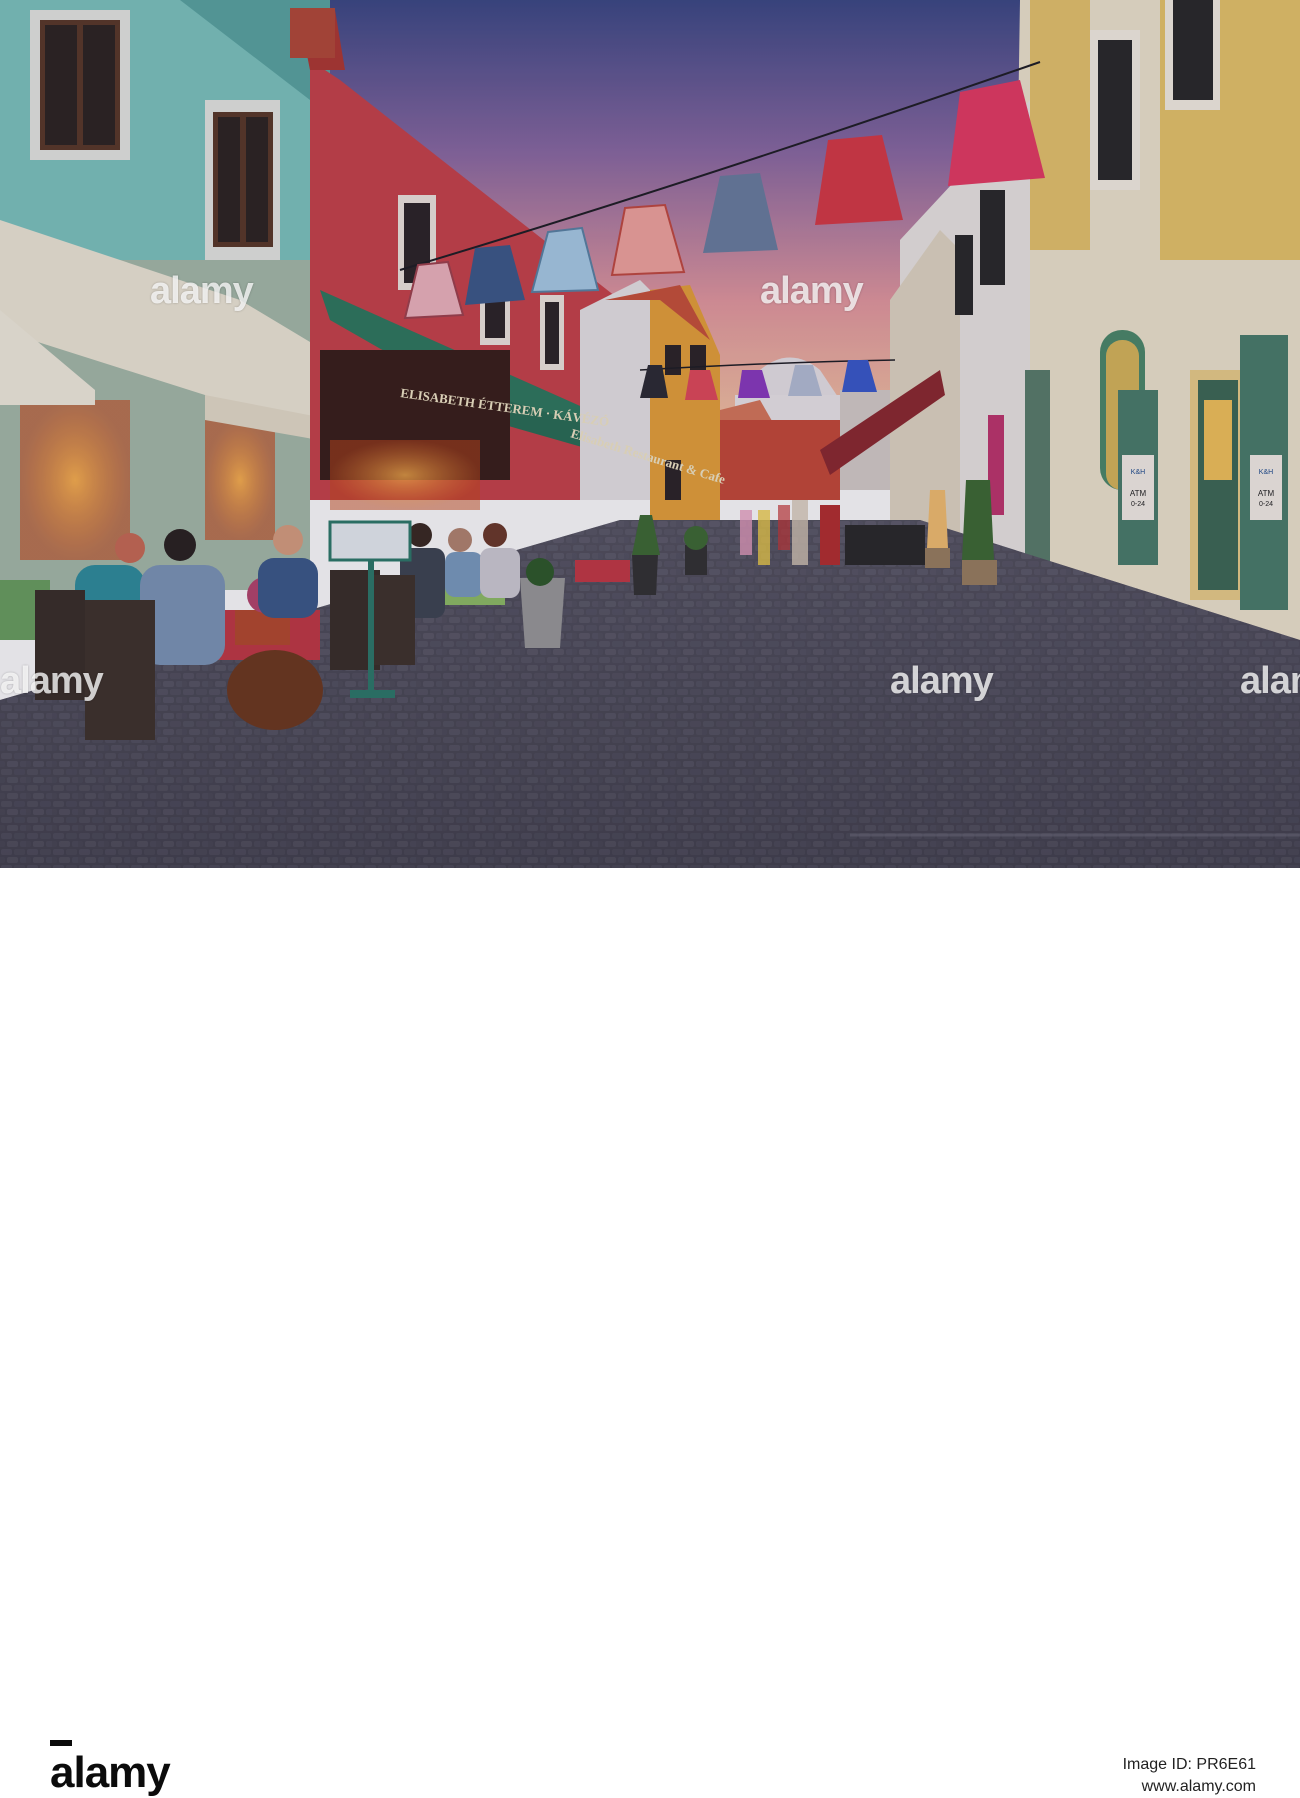 The height and width of the screenshot is (1798, 1300). I want to click on image-meta: Image ID: PR6E61 www.alamy.com, so click(1189, 1776).